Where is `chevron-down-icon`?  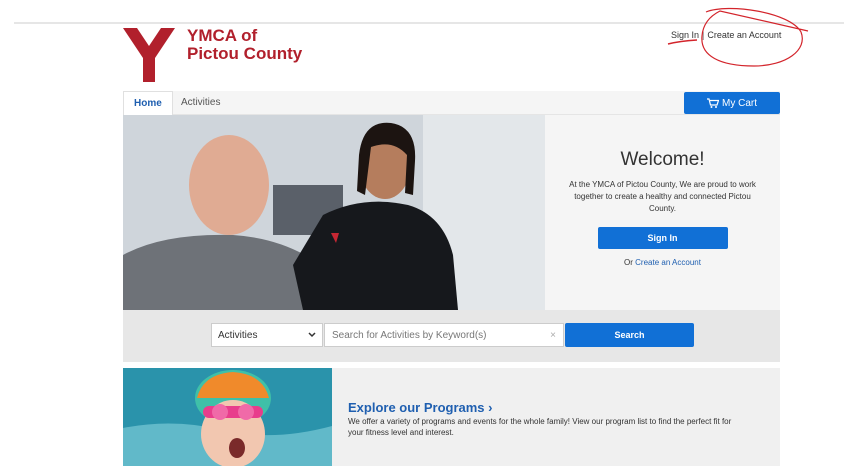
chevron-down-icon is located at coordinates (312, 335).